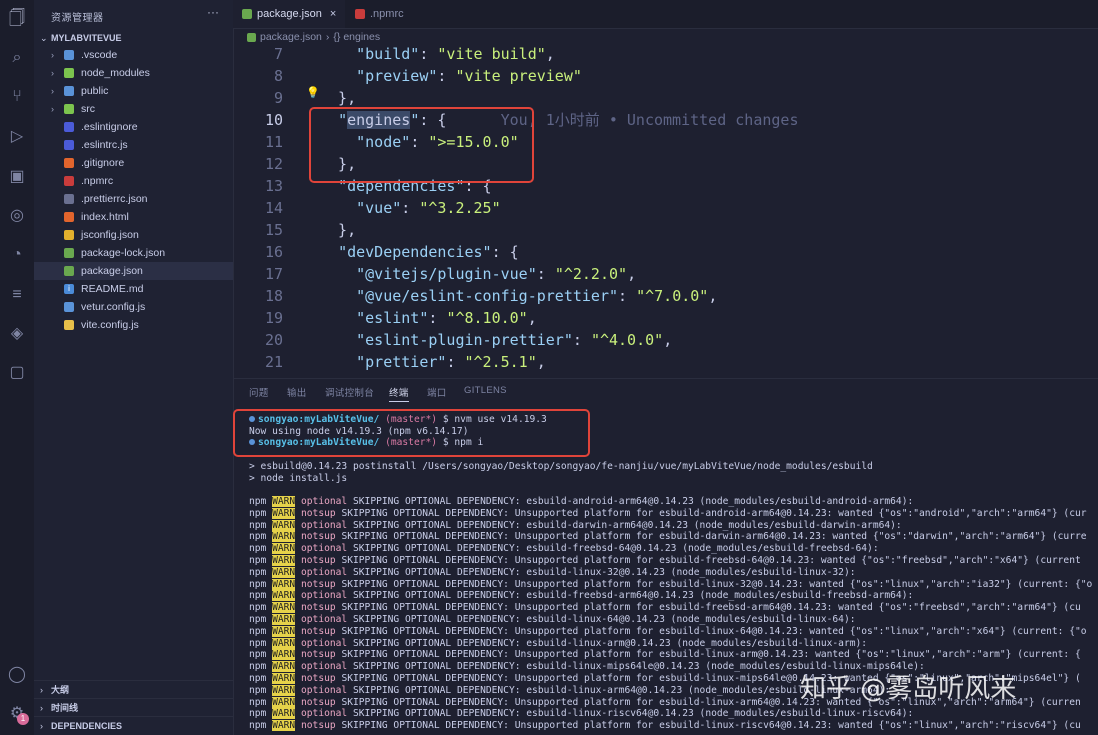  Describe the element at coordinates (133, 181) in the screenshot. I see `tree-item: .npmrc` at that location.